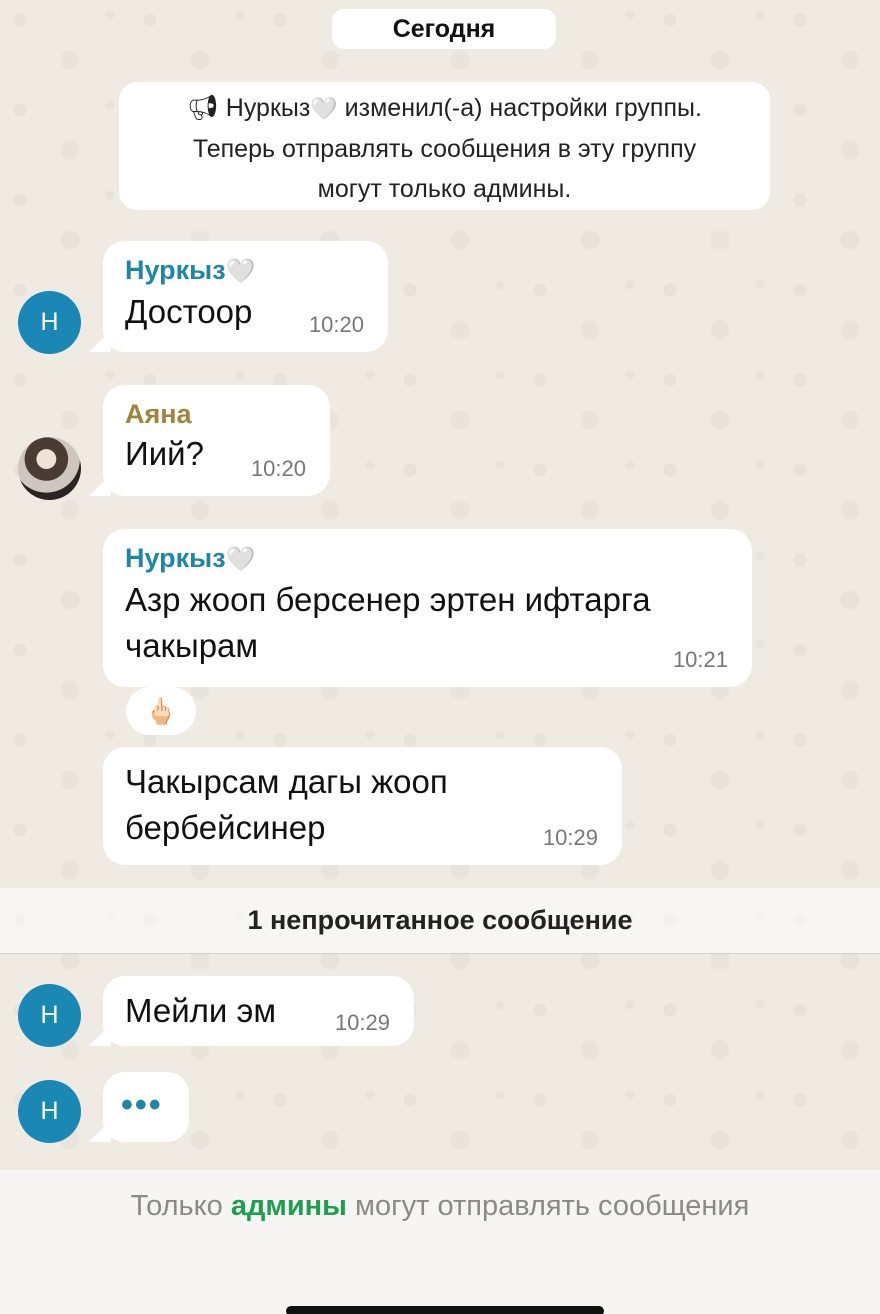 This screenshot has width=880, height=1314. I want to click on footer-notice: Только админы могут отправлять сообщения, so click(440, 1206).